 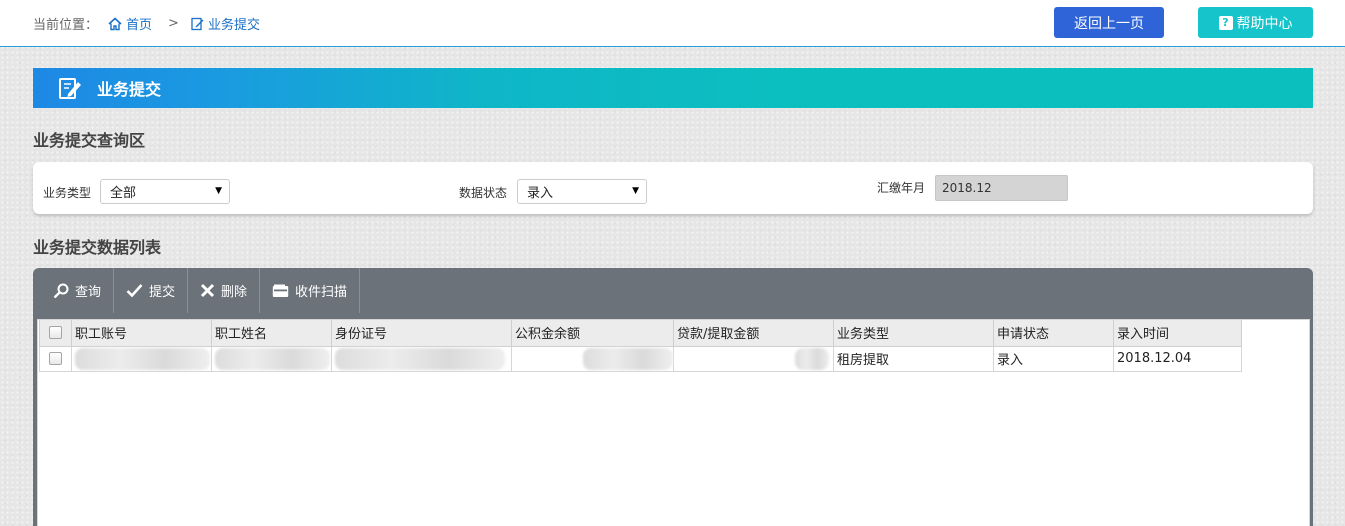 What do you see at coordinates (234, 292) in the screenshot?
I see `delete-button-label: 删除` at bounding box center [234, 292].